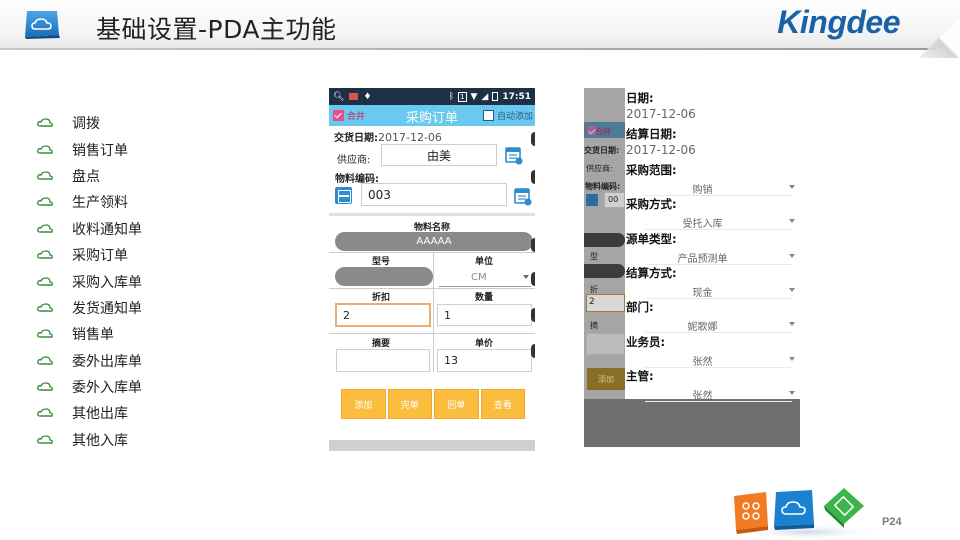 The image size is (960, 540). Describe the element at coordinates (603, 131) in the screenshot. I see `dimmed-merge-label: 合并` at that location.